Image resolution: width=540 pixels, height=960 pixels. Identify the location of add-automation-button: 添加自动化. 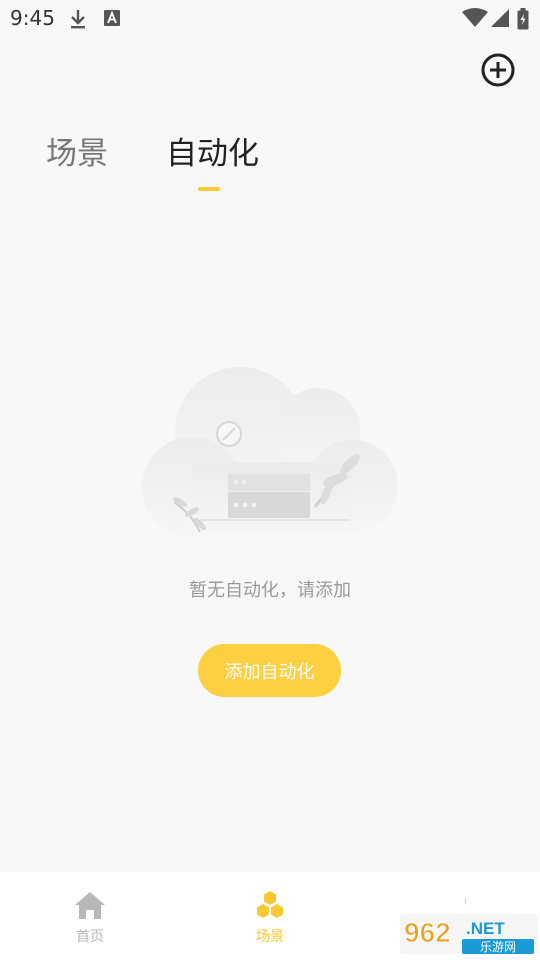
(269, 670).